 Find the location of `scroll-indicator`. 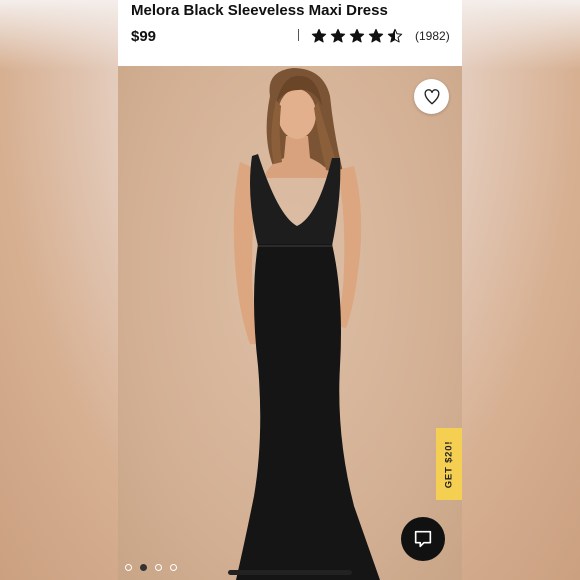

scroll-indicator is located at coordinates (290, 572).